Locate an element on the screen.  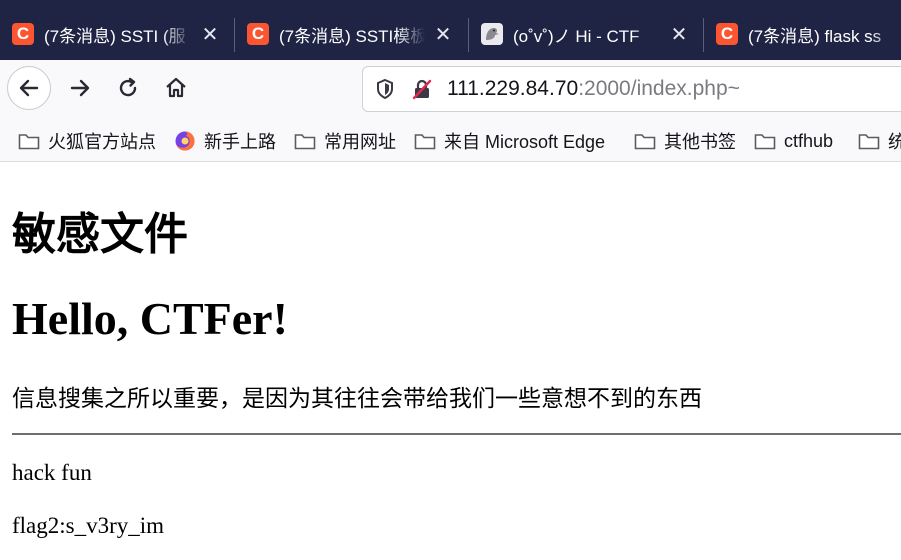
bookmark-folder: 来自 Microsoft Edge is located at coordinates (509, 141).